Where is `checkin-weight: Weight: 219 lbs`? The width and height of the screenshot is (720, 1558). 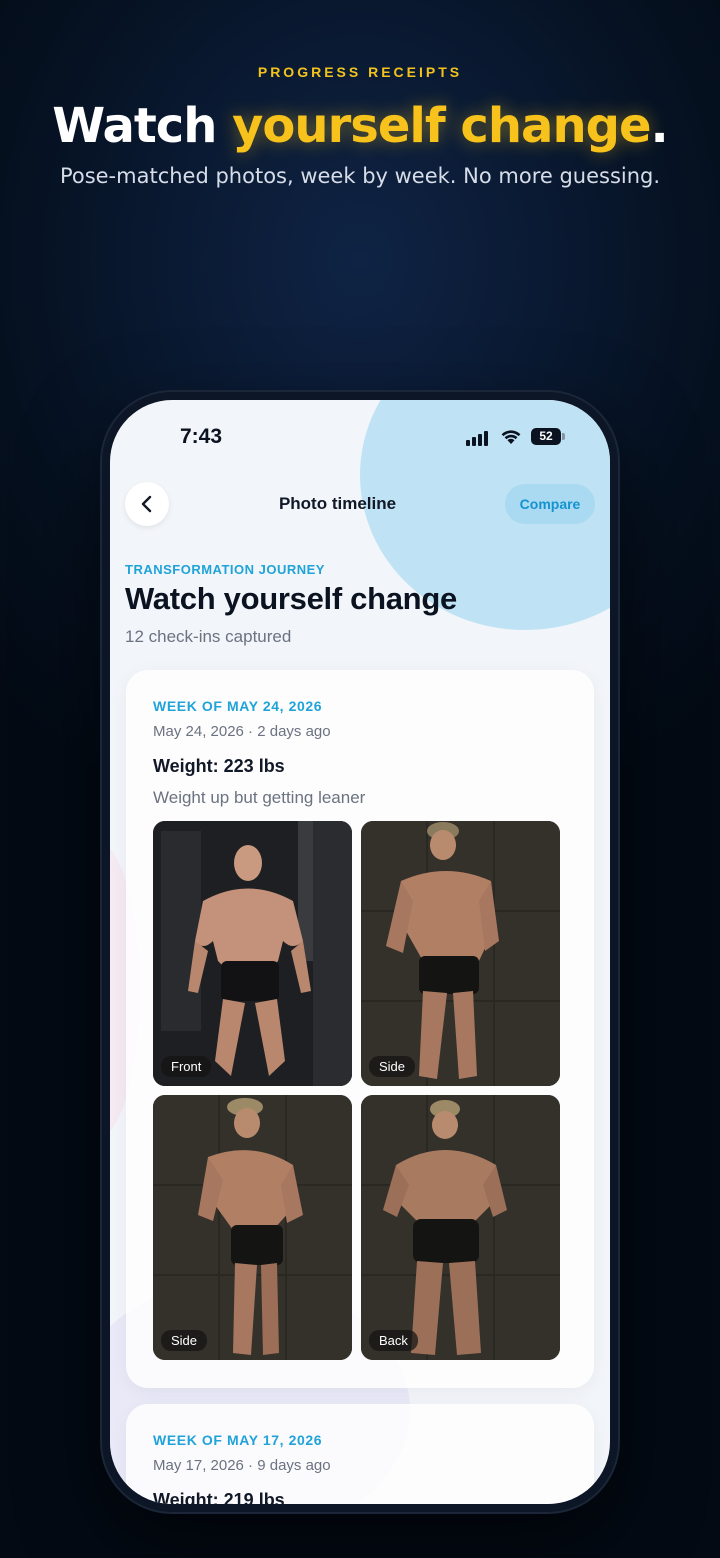 checkin-weight: Weight: 219 lbs is located at coordinates (219, 1497).